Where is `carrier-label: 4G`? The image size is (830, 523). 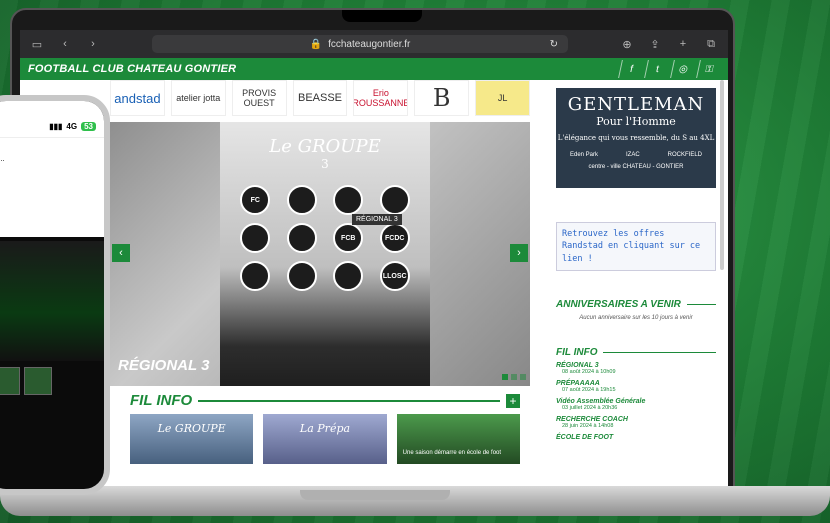 carrier-label: 4G is located at coordinates (72, 126).